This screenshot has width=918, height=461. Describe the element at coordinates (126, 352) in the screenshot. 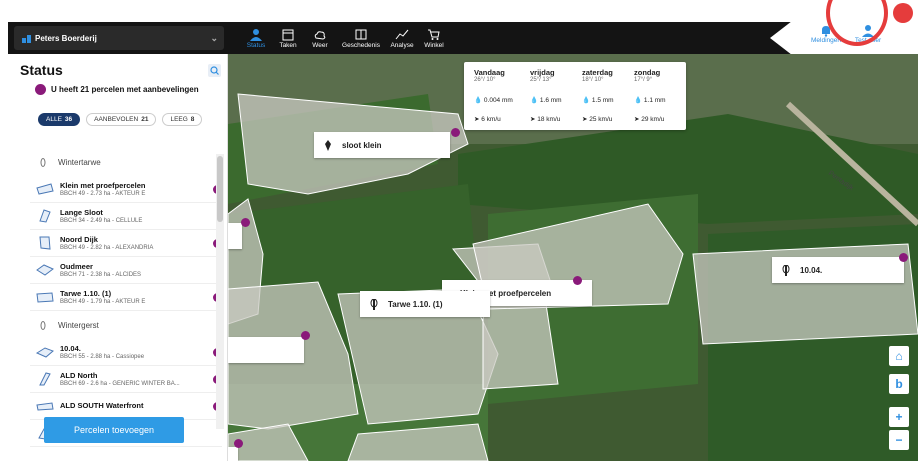

I see `list-item: 10.04. BBCH 55 - 2.88 ha - Cassiopee` at that location.